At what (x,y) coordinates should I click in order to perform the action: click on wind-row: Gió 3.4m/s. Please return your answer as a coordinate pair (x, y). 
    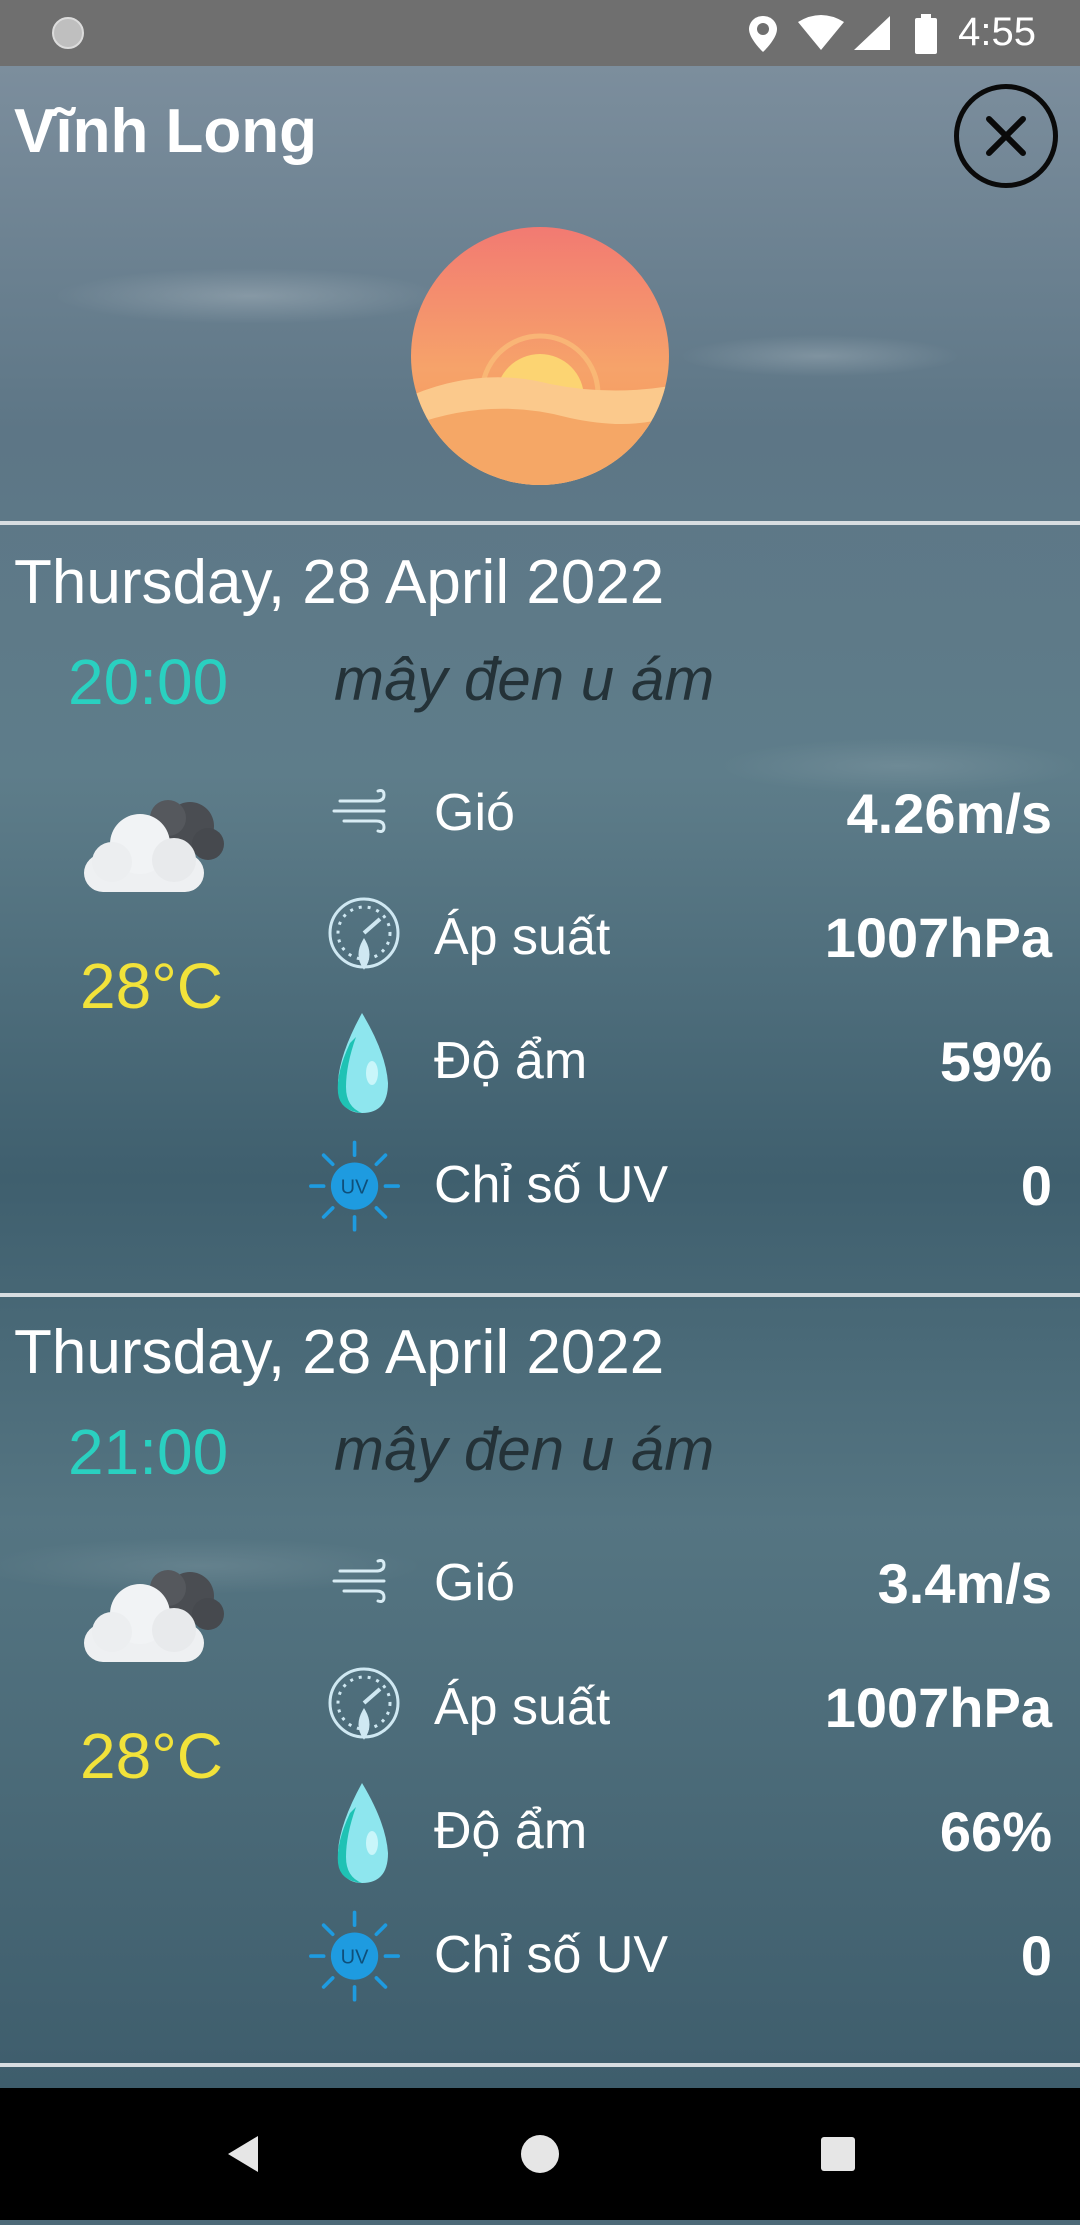
    Looking at the image, I should click on (681, 1583).